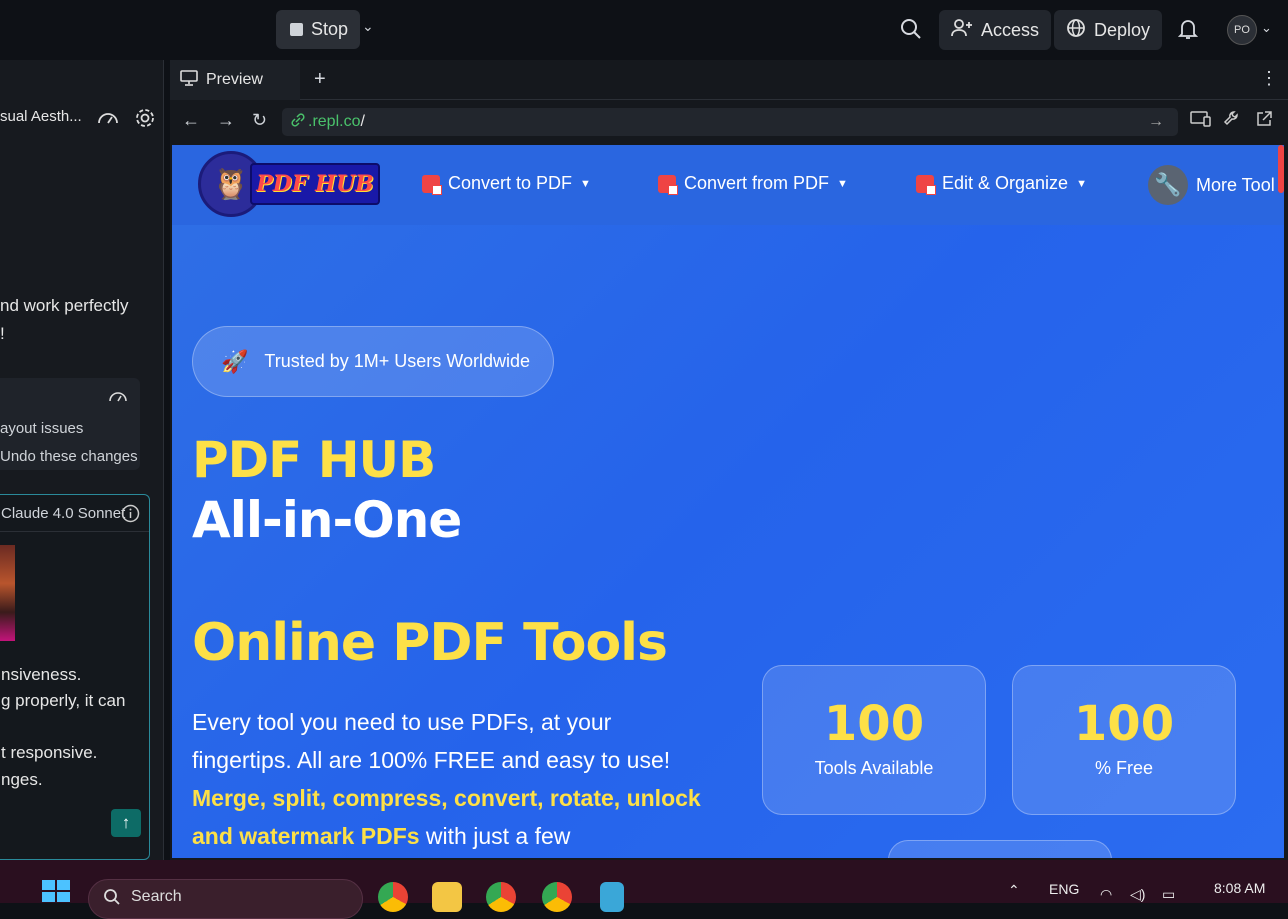  Describe the element at coordinates (1108, 30) in the screenshot. I see `deploy-button: Deploy` at that location.